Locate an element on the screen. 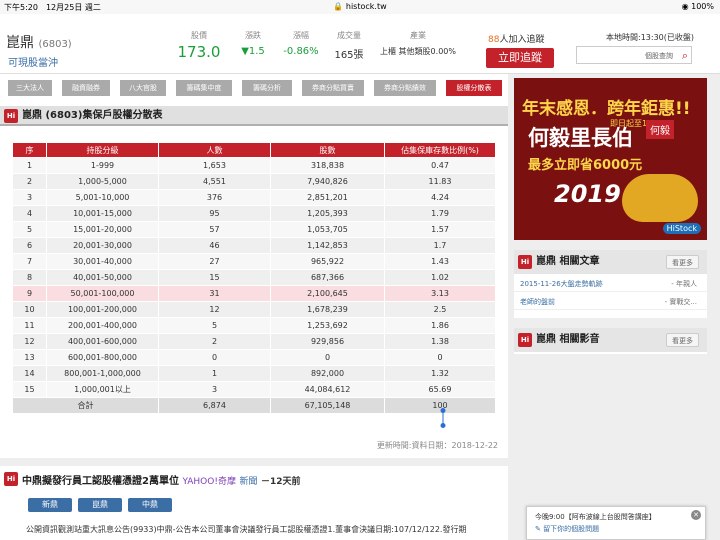 The height and width of the screenshot is (540, 720). stock-search-input: 個股查詢 ⌕ is located at coordinates (634, 55).